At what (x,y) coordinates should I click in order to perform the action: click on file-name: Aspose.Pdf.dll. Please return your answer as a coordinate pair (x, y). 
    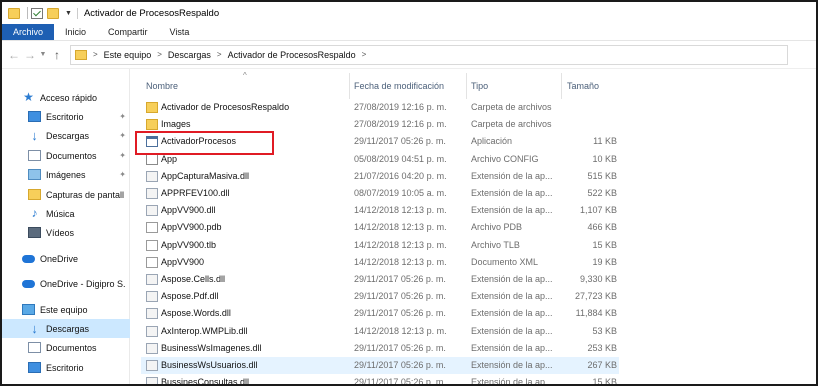
    Looking at the image, I should click on (190, 296).